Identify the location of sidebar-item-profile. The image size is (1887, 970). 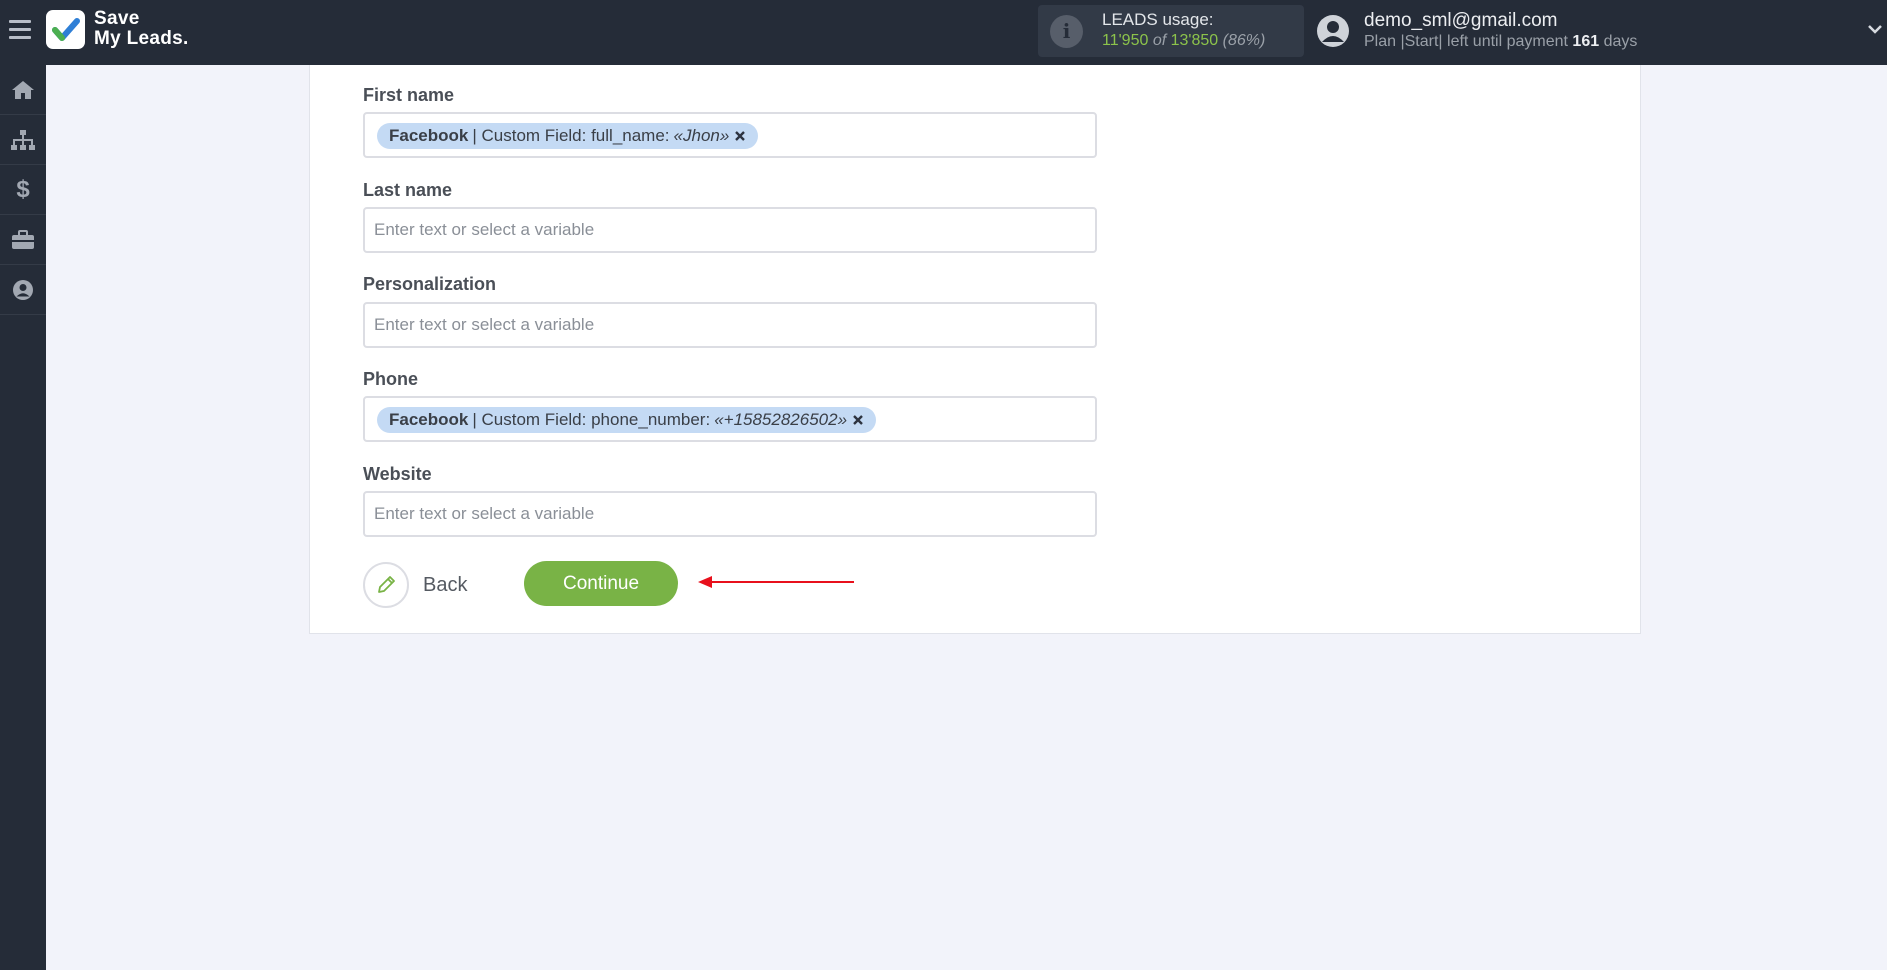
(23, 290).